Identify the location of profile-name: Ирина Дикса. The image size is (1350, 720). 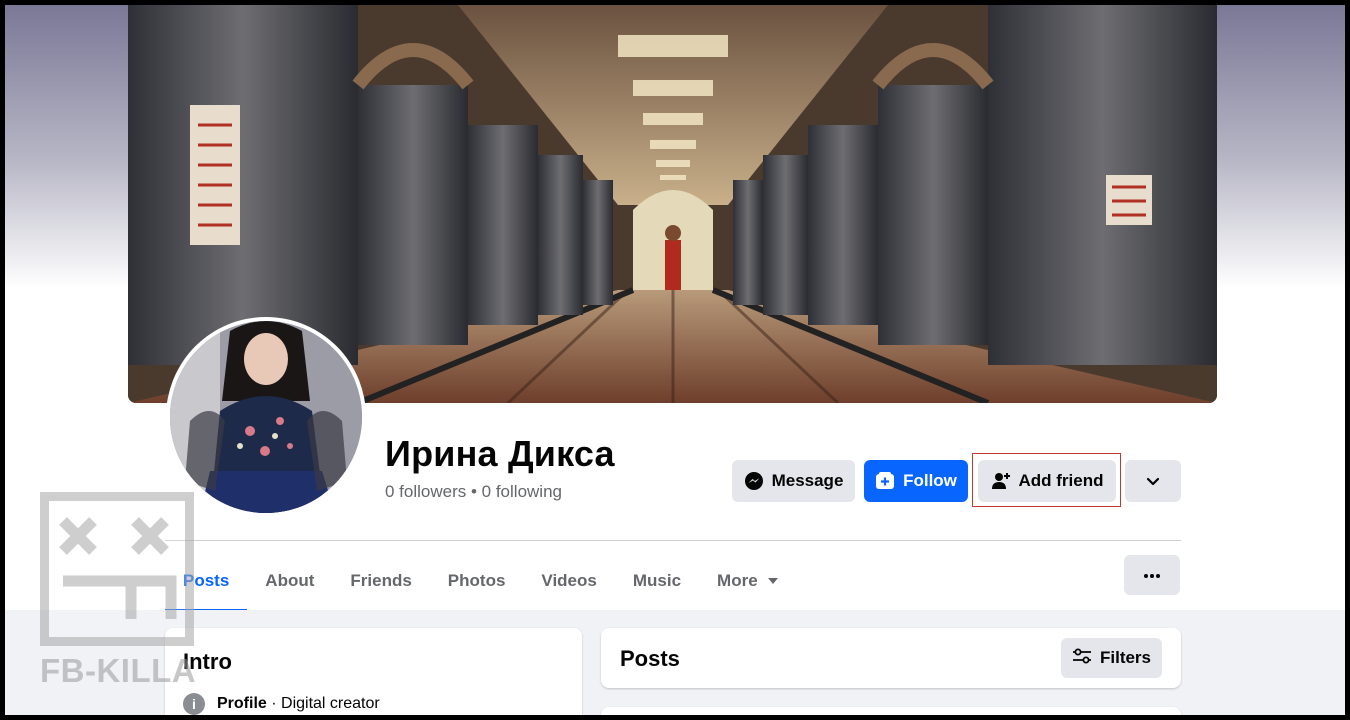
(500, 453).